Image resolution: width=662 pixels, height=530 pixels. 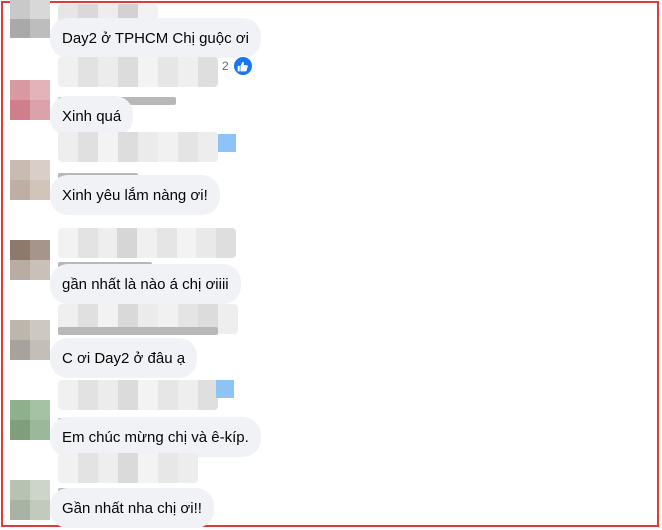 I want to click on comment-bubble: Day2 ở TPHCM Chị guộc ơi, so click(x=155, y=38).